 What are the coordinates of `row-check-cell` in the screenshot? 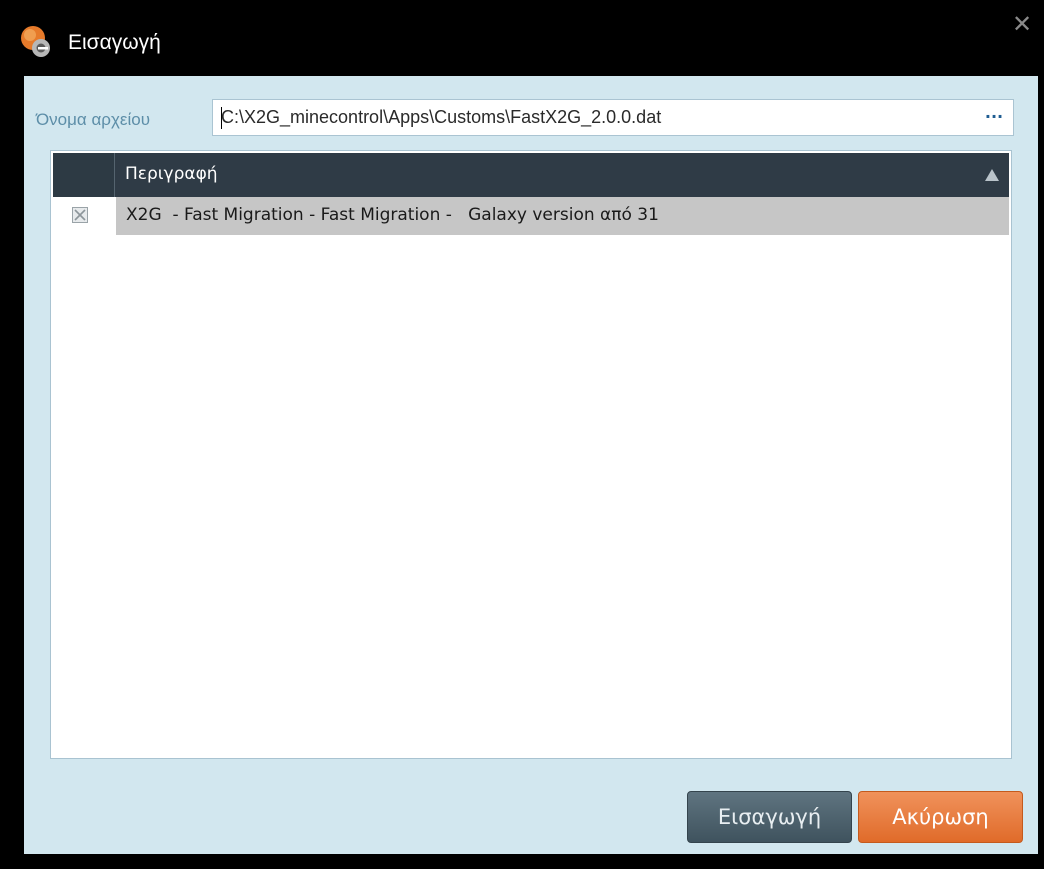 It's located at (84, 216).